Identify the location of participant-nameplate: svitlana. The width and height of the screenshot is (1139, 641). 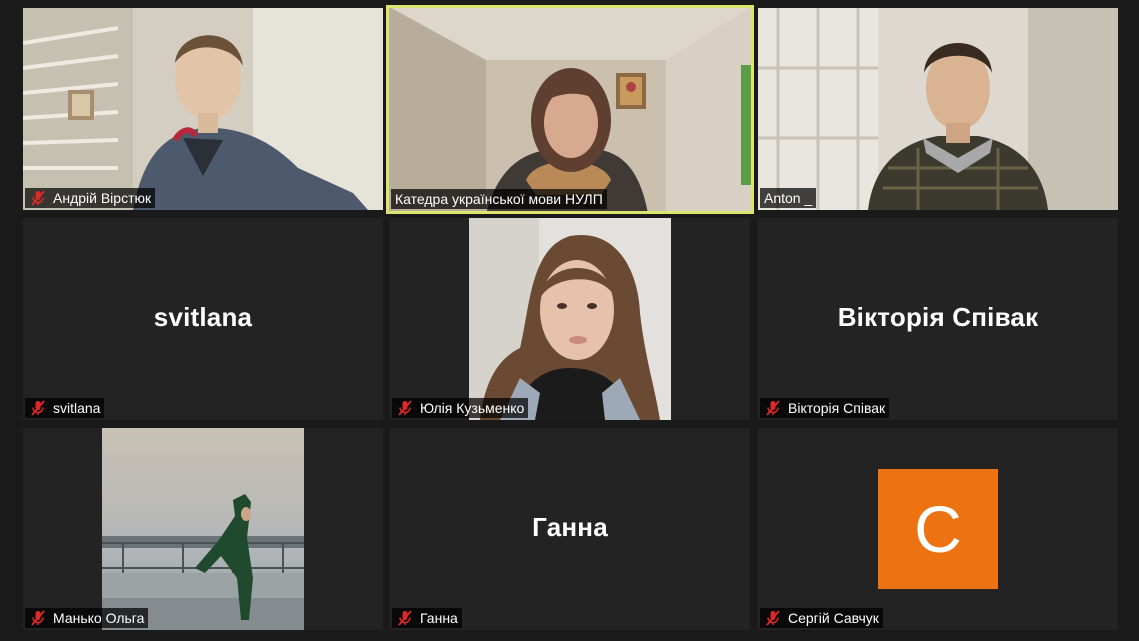
(65, 408).